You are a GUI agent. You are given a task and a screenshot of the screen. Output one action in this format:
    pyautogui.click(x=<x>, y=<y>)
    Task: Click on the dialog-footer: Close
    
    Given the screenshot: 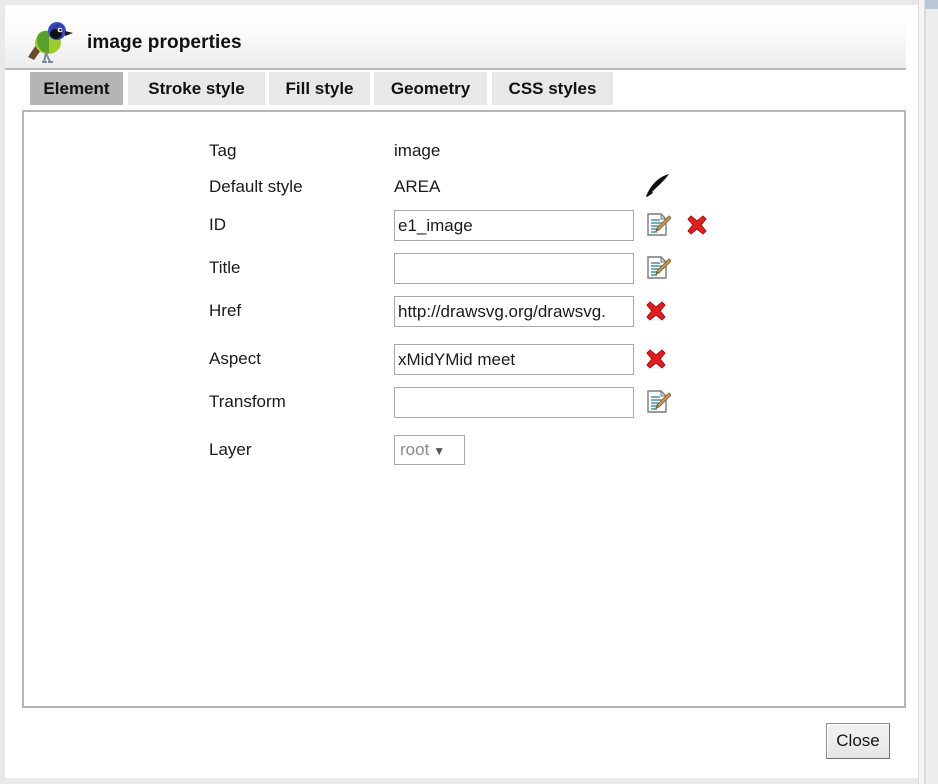 What is the action you would take?
    pyautogui.click(x=464, y=744)
    